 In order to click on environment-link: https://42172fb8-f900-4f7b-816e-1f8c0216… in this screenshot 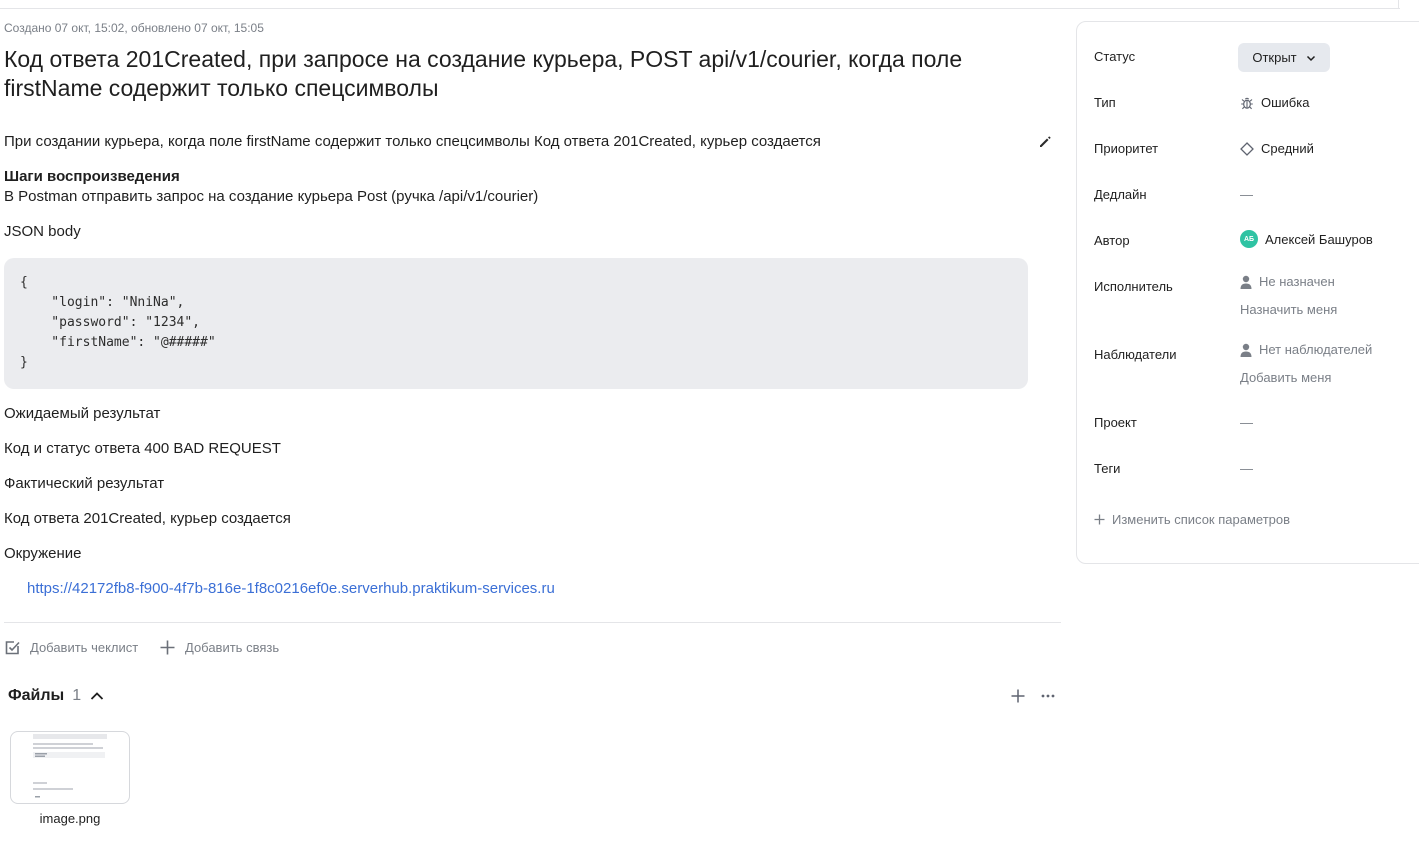, I will do `click(291, 589)`.